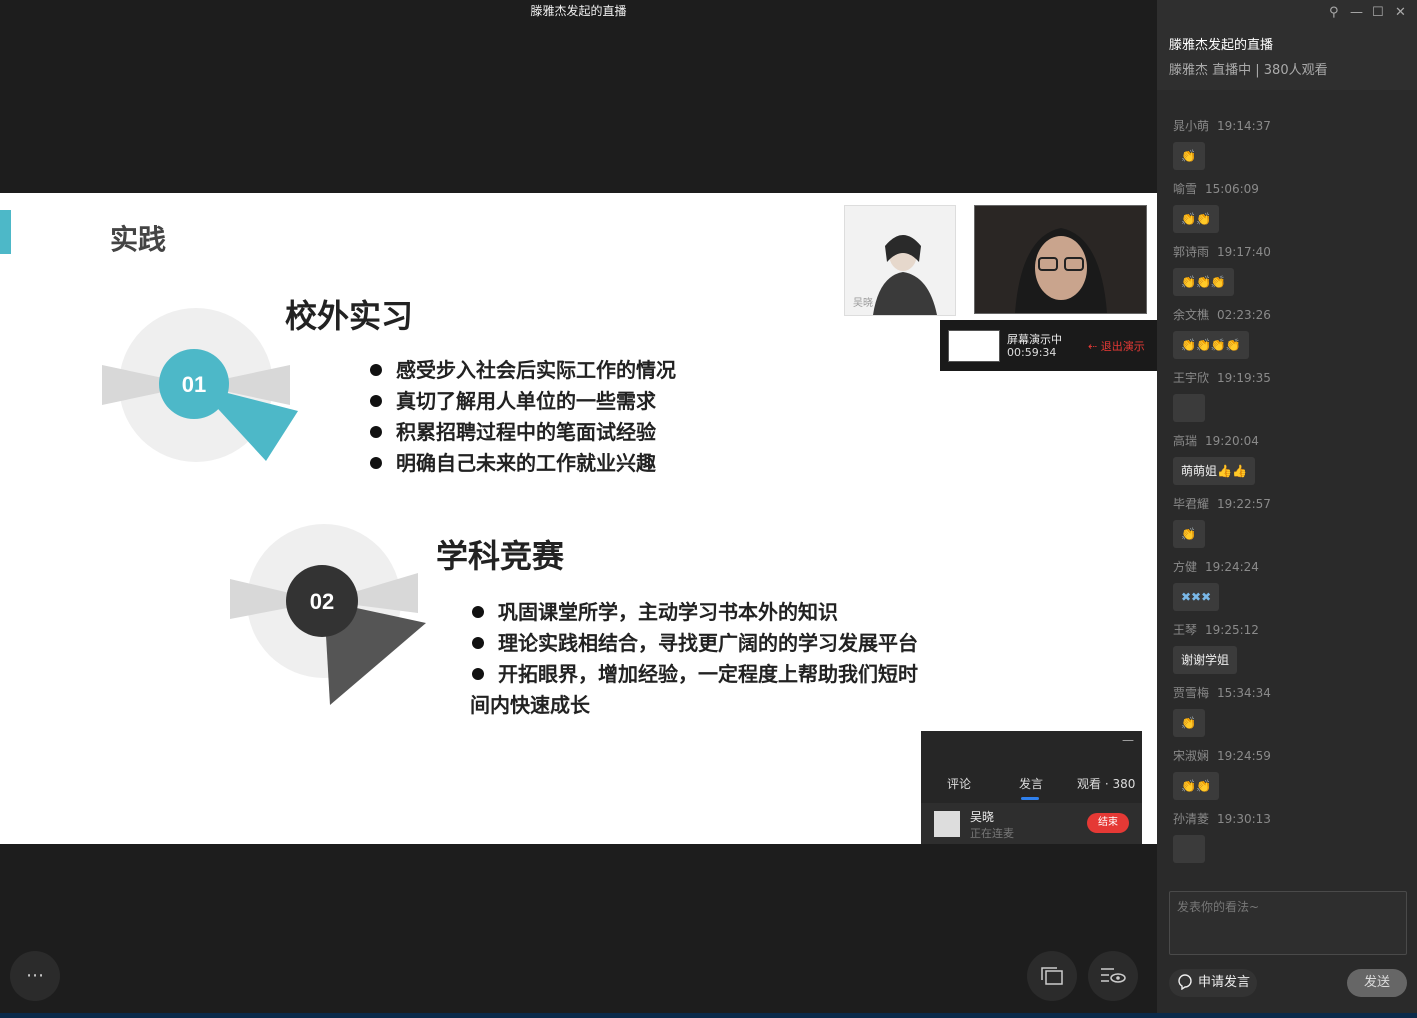 This screenshot has height=1018, width=1417. Describe the element at coordinates (523, 432) in the screenshot. I see `bullet-item: 积累招聘过程中的笔面试经验` at that location.